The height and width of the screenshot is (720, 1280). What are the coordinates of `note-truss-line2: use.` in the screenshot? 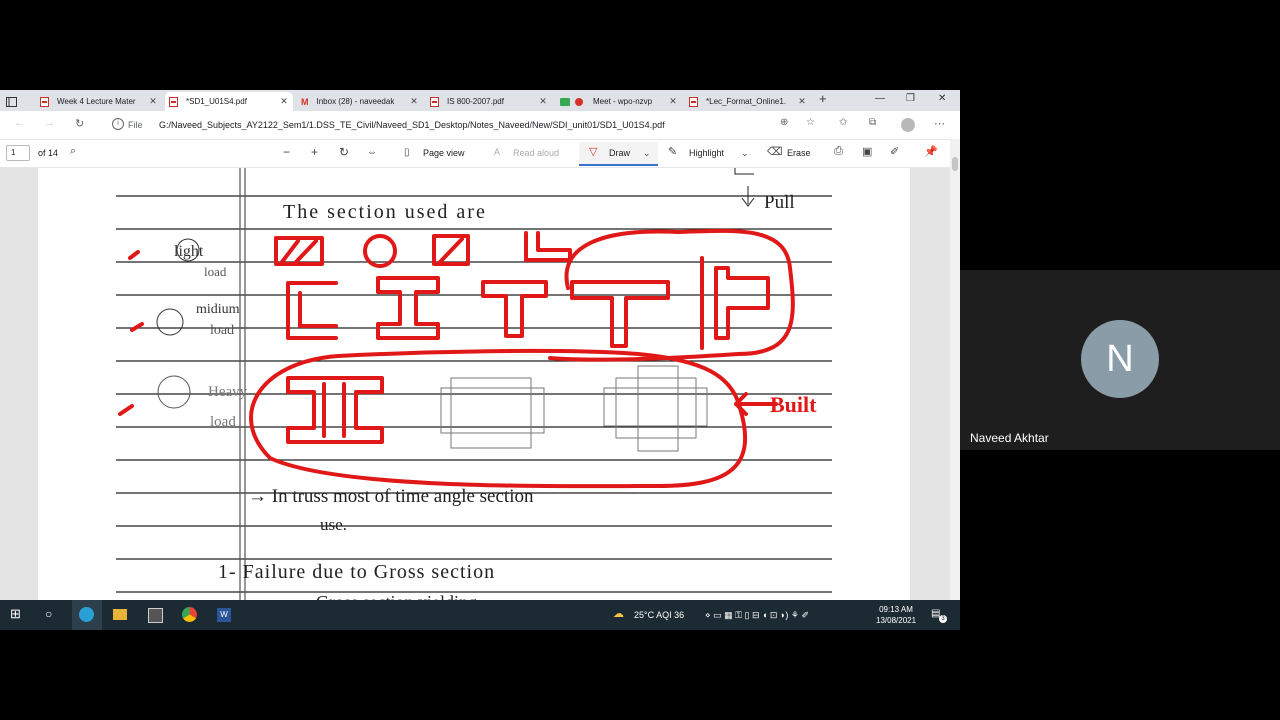 It's located at (333, 524).